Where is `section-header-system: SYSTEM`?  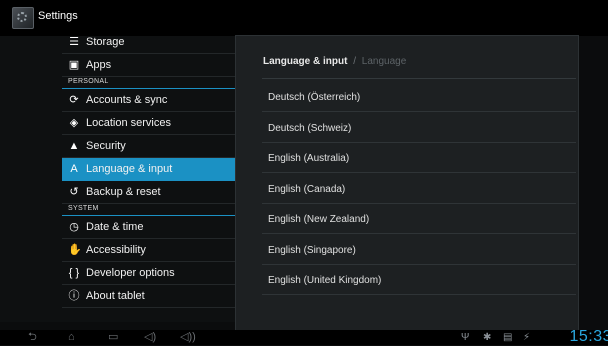
section-header-system: SYSTEM is located at coordinates (149, 210).